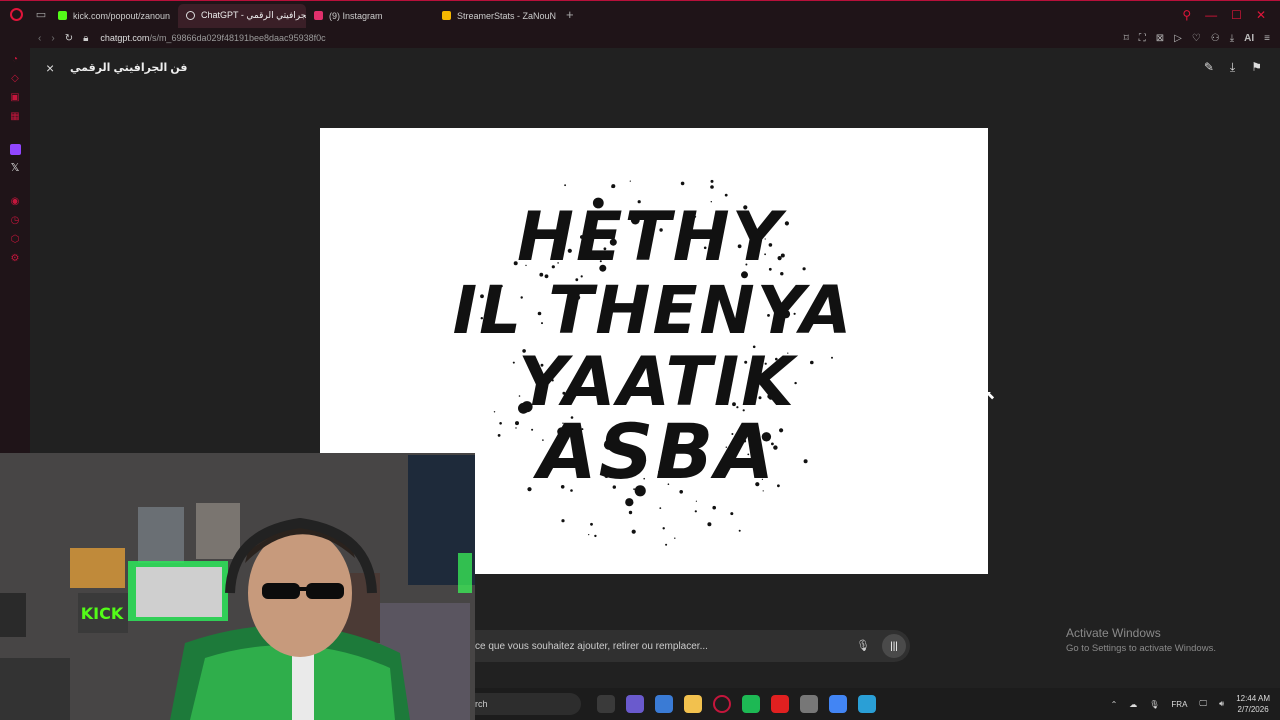 Image resolution: width=1280 pixels, height=720 pixels. What do you see at coordinates (39, 38) in the screenshot?
I see `back-icon: ‹` at bounding box center [39, 38].